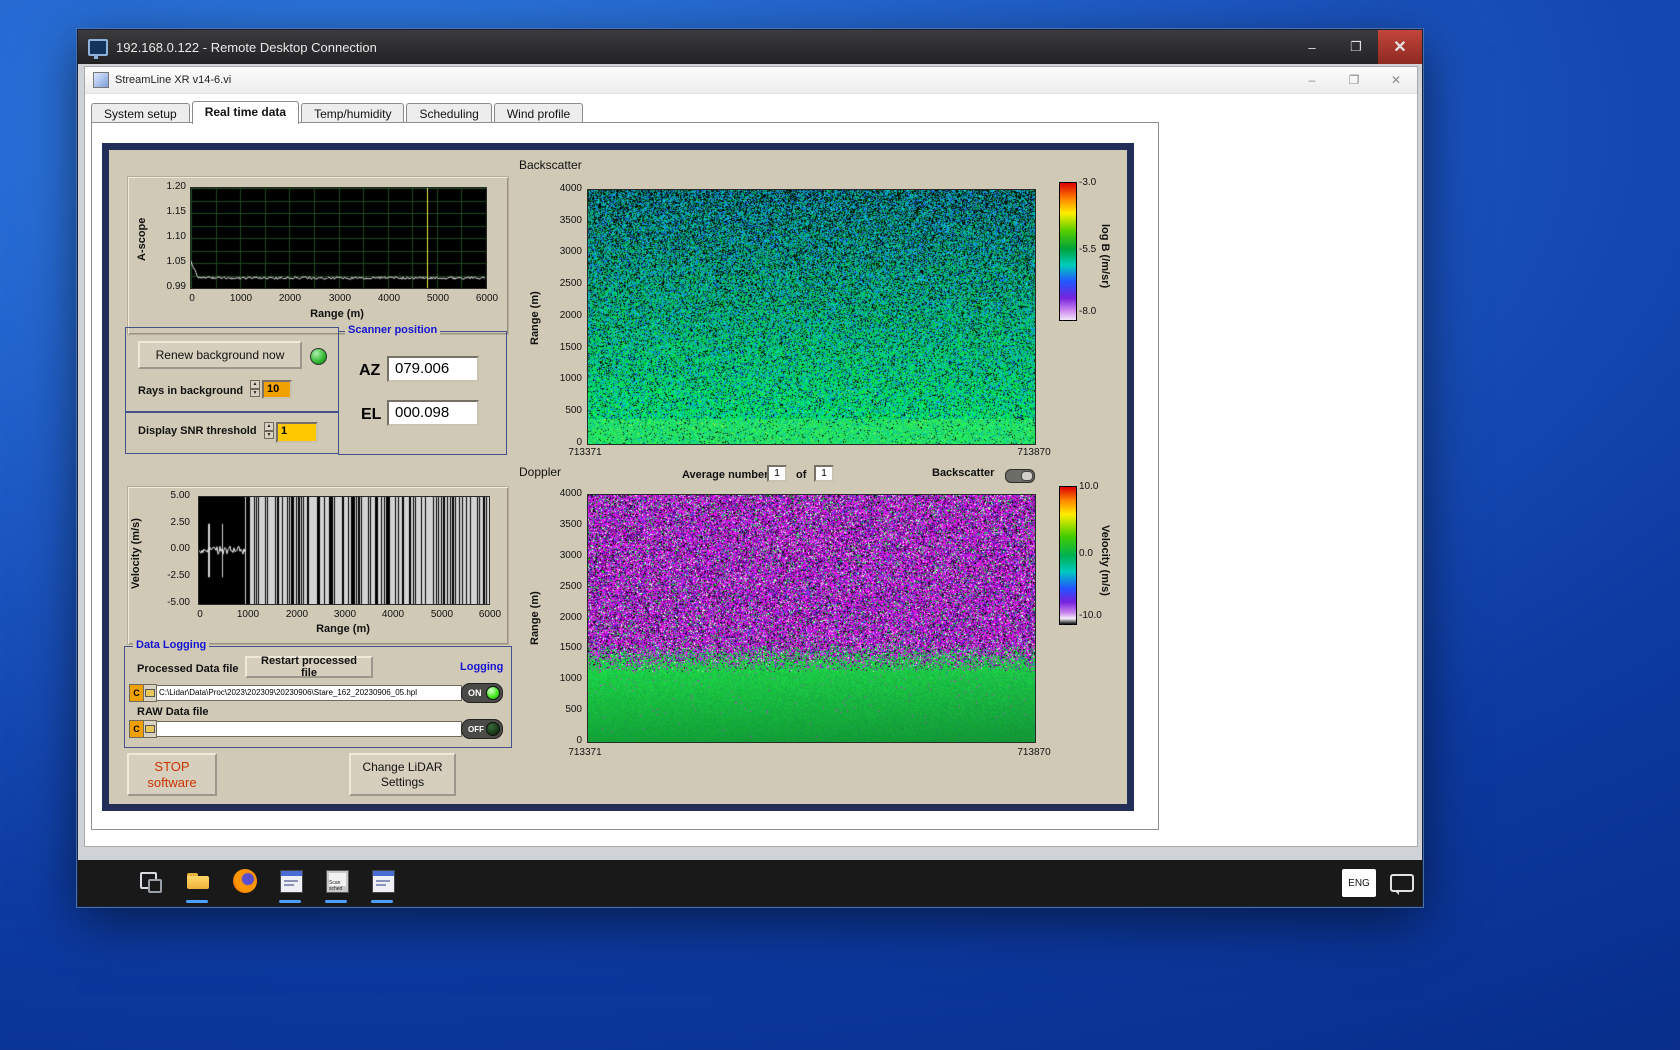 The height and width of the screenshot is (1050, 1680). Describe the element at coordinates (963, 473) in the screenshot. I see `backscatter-toggle-label: Backscatter` at that location.